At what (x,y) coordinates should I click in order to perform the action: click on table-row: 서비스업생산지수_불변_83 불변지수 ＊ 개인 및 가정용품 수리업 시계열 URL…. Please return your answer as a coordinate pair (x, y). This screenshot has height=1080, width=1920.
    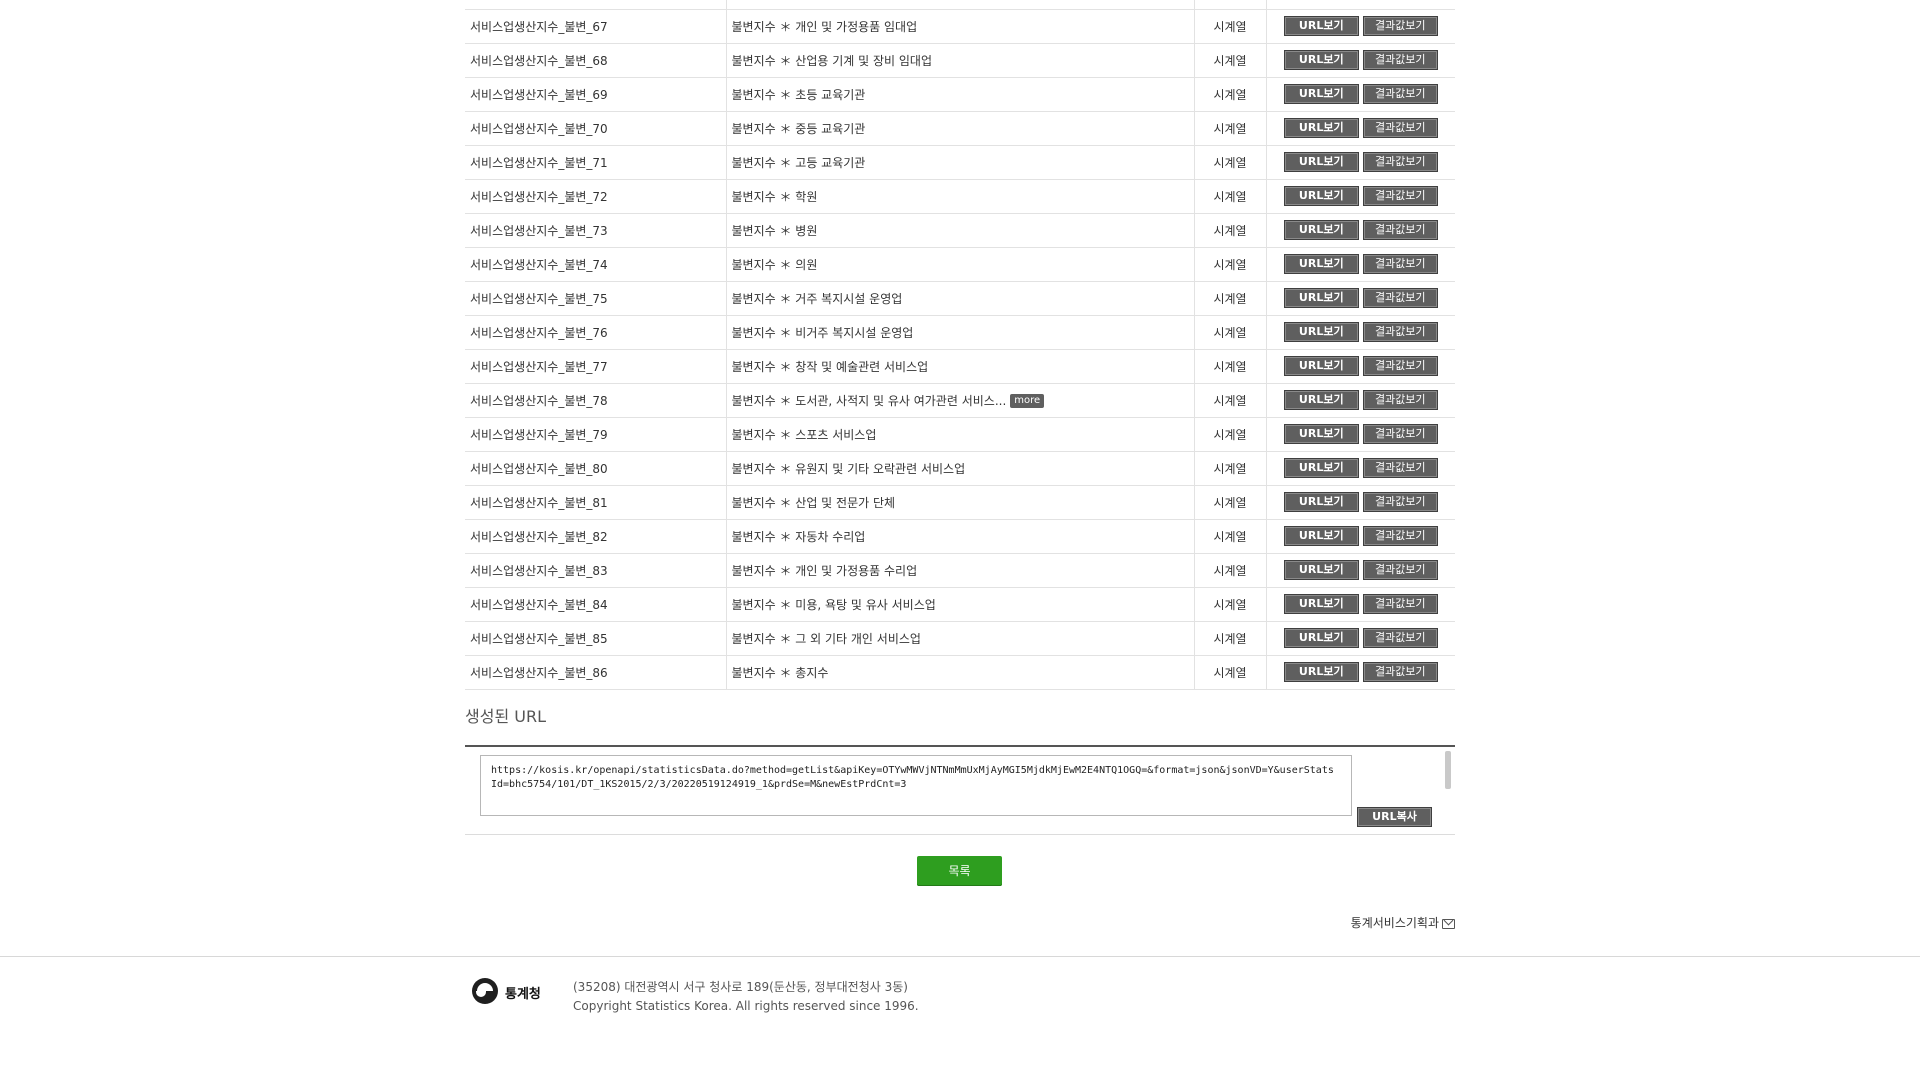
    Looking at the image, I should click on (960, 570).